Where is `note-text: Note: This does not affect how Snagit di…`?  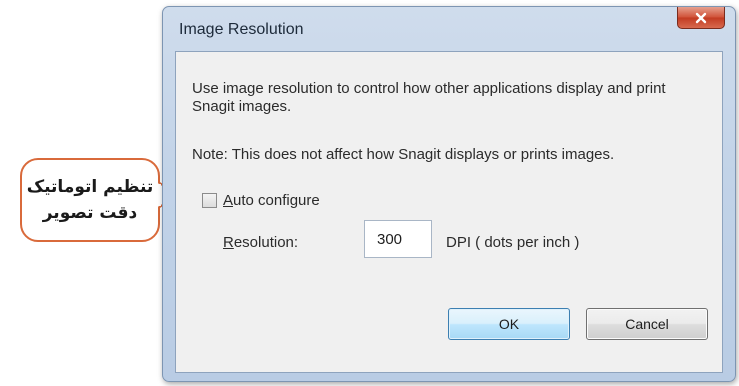
note-text: Note: This does not affect how Snagit di… is located at coordinates (403, 154).